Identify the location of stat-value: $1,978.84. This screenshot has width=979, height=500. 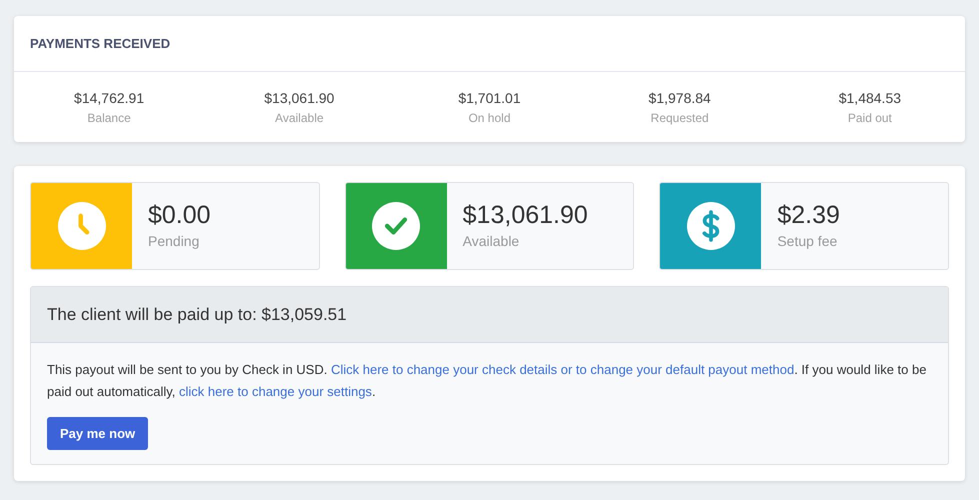
(679, 98).